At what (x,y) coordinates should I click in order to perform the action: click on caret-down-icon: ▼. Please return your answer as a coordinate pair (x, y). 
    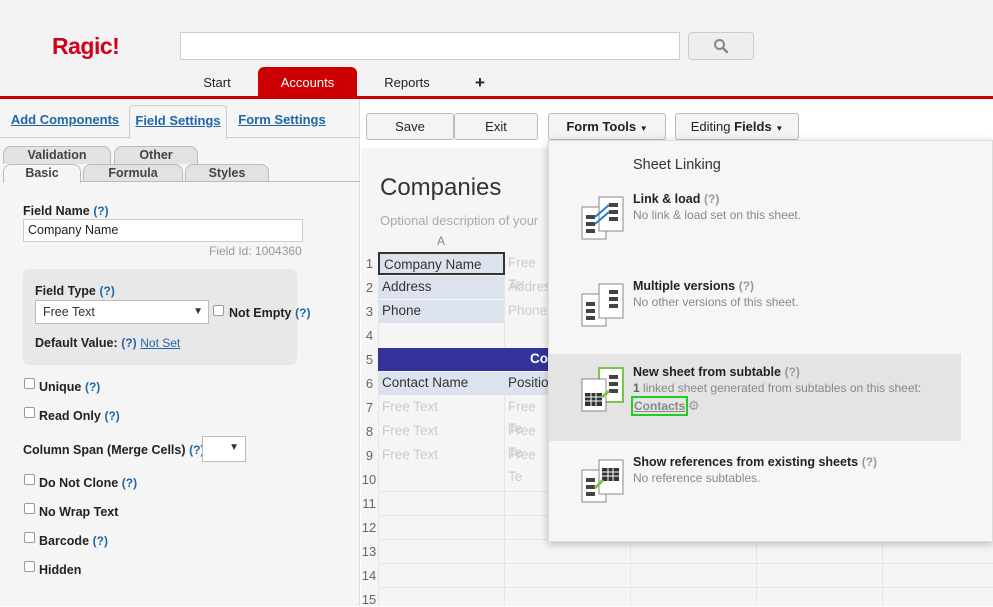
    Looking at the image, I should click on (779, 128).